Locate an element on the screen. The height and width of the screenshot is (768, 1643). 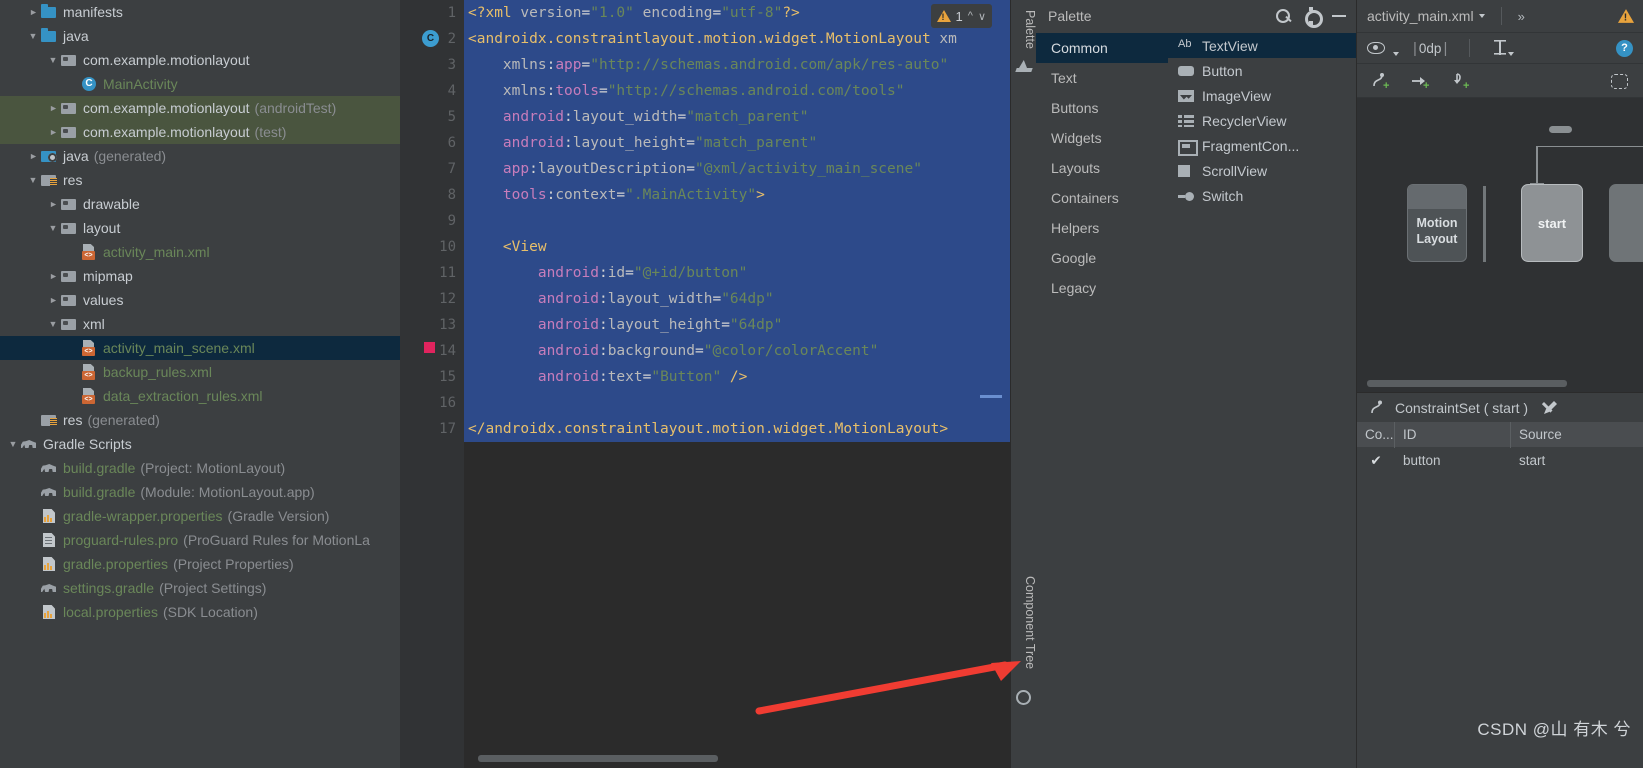
design-file-tab: activity_main.xml is located at coordinates (1426, 16).